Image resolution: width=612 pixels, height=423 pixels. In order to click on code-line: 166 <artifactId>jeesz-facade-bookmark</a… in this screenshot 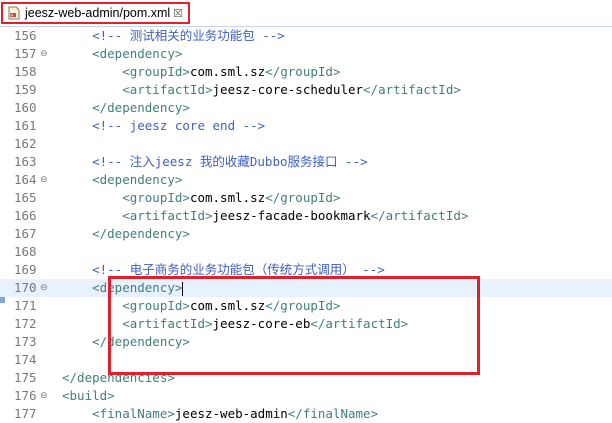, I will do `click(306, 216)`.